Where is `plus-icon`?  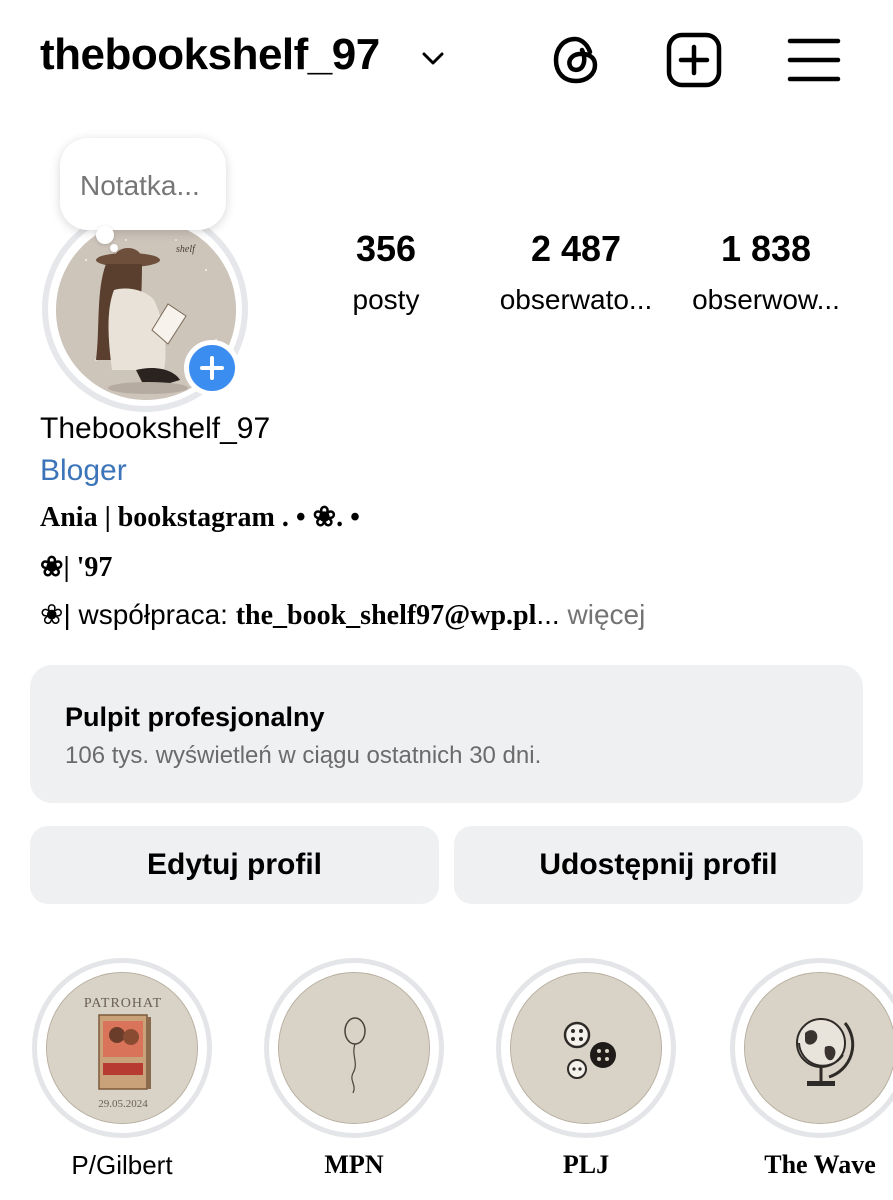
plus-icon is located at coordinates (212, 368).